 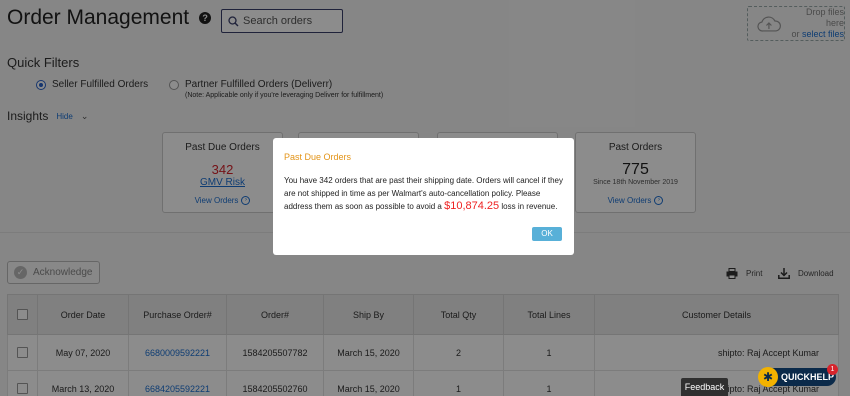 I want to click on loss-amount: $10,874.25, so click(x=472, y=206).